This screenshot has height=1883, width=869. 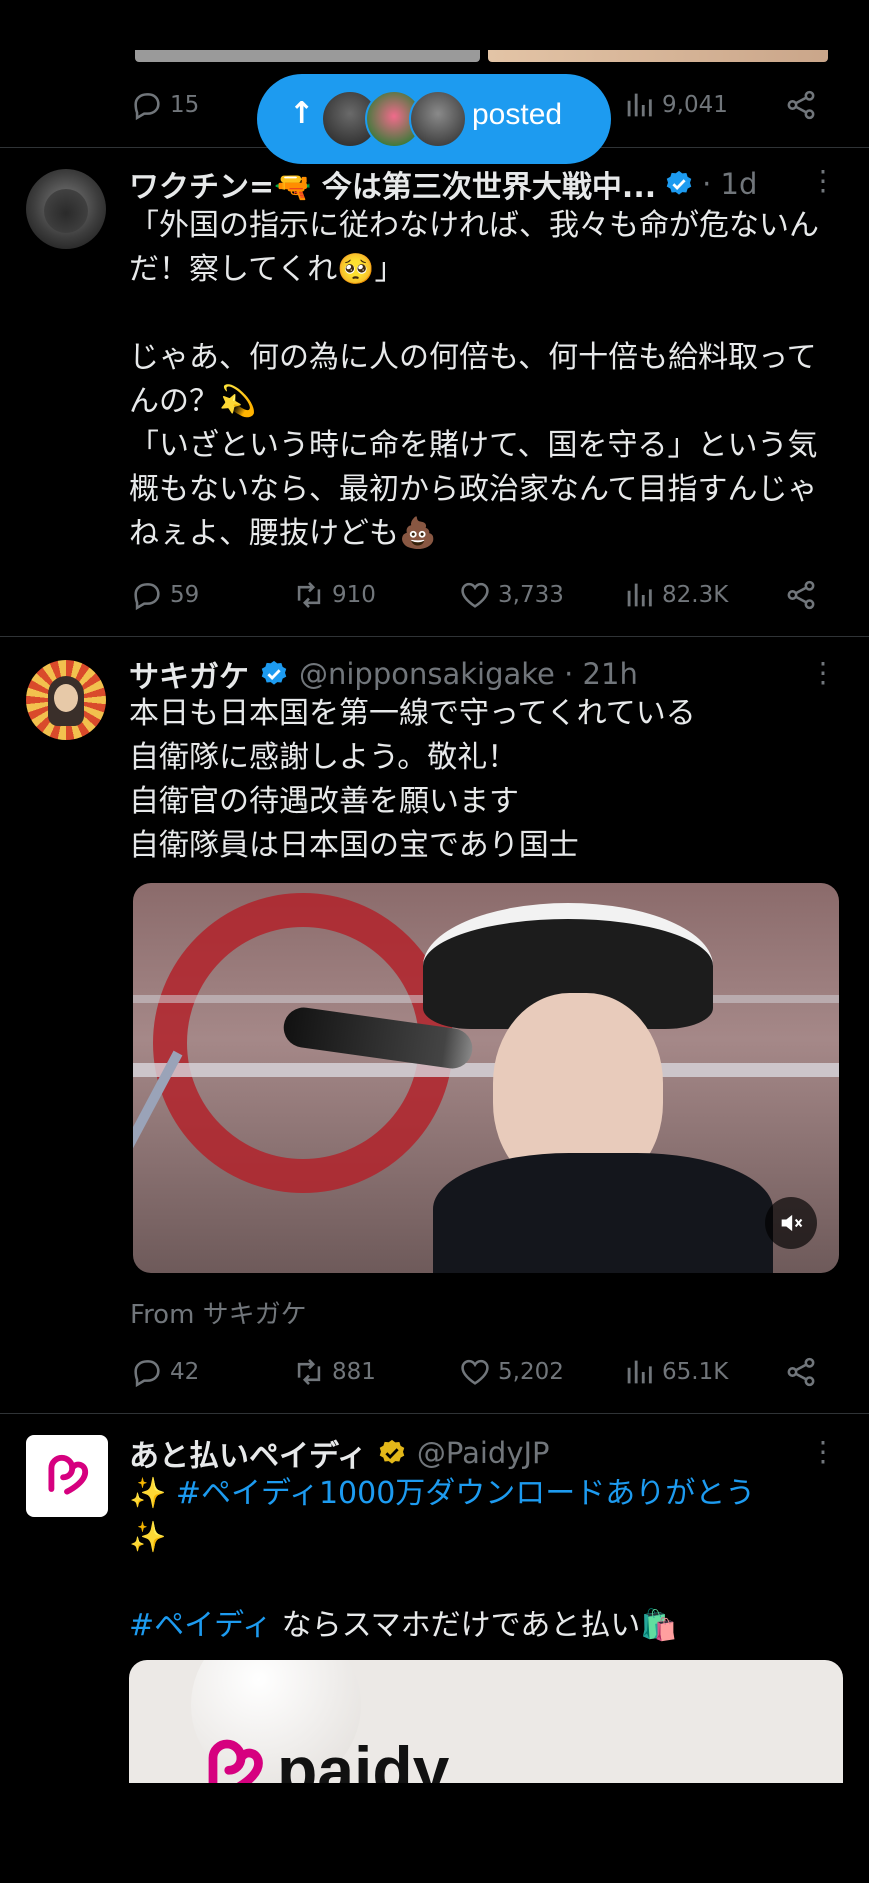 What do you see at coordinates (695, 1372) in the screenshot?
I see `view-count: 65.1K` at bounding box center [695, 1372].